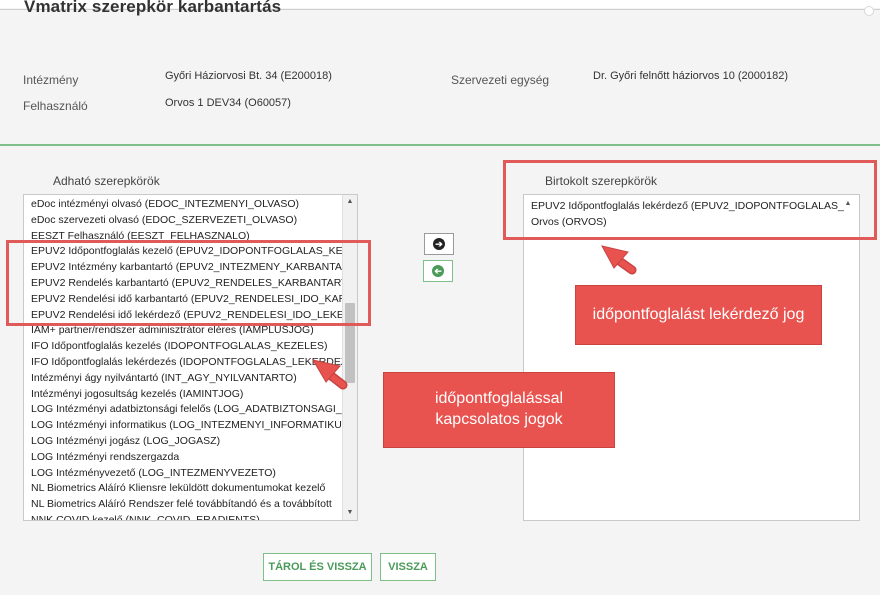  I want to click on annotation-arrows, so click(474, 317).